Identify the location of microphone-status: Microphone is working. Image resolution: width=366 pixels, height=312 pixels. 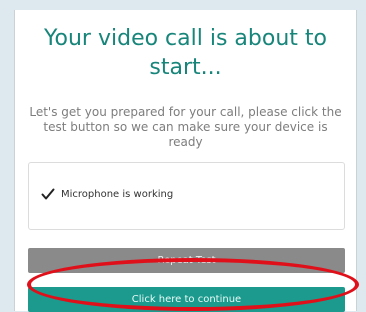
(106, 194).